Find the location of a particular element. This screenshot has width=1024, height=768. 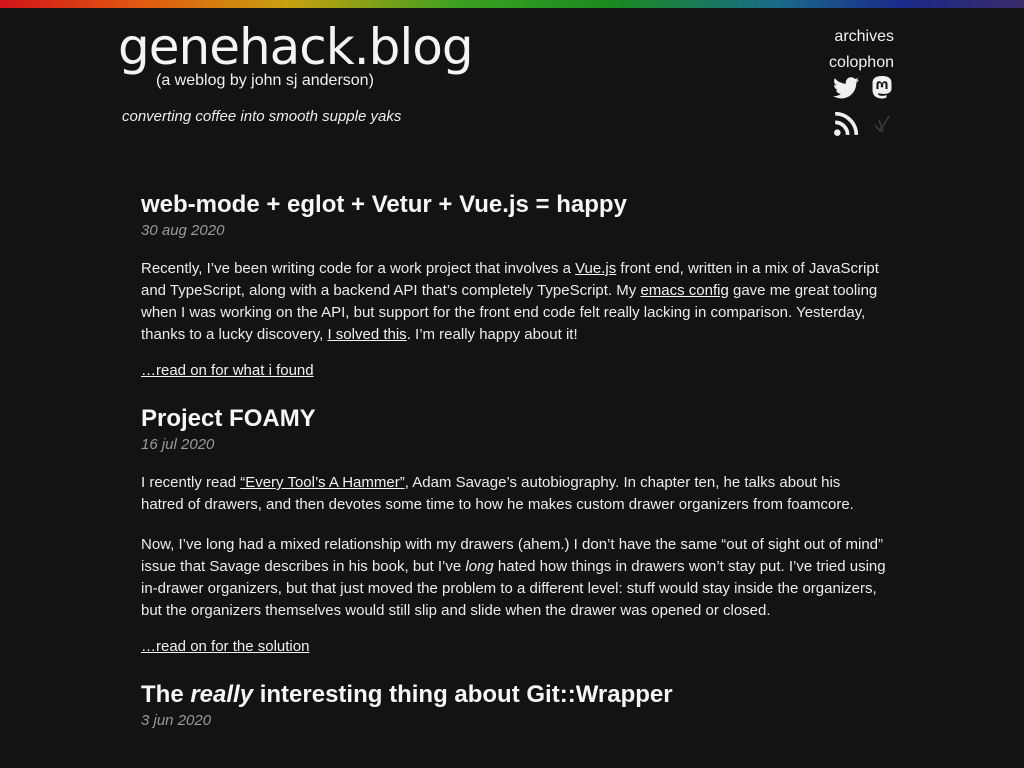

excerpt-text: . I’m really happy about it! is located at coordinates (492, 334).